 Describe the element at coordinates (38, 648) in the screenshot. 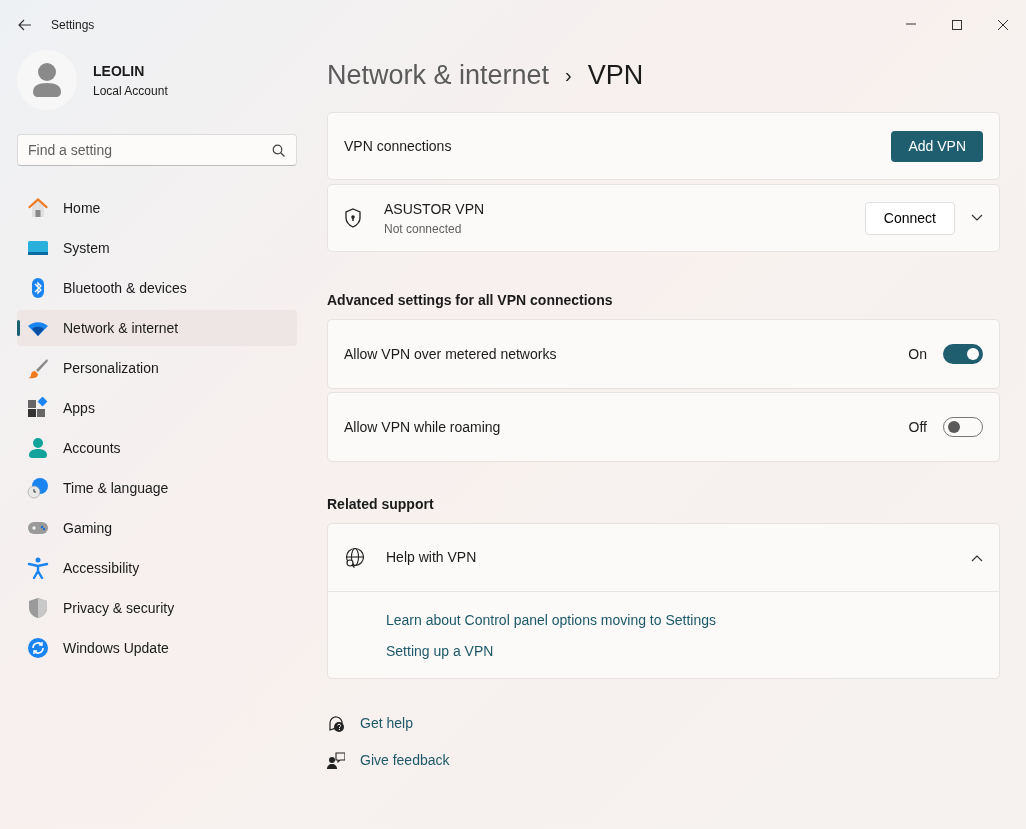

I see `sync-icon` at that location.